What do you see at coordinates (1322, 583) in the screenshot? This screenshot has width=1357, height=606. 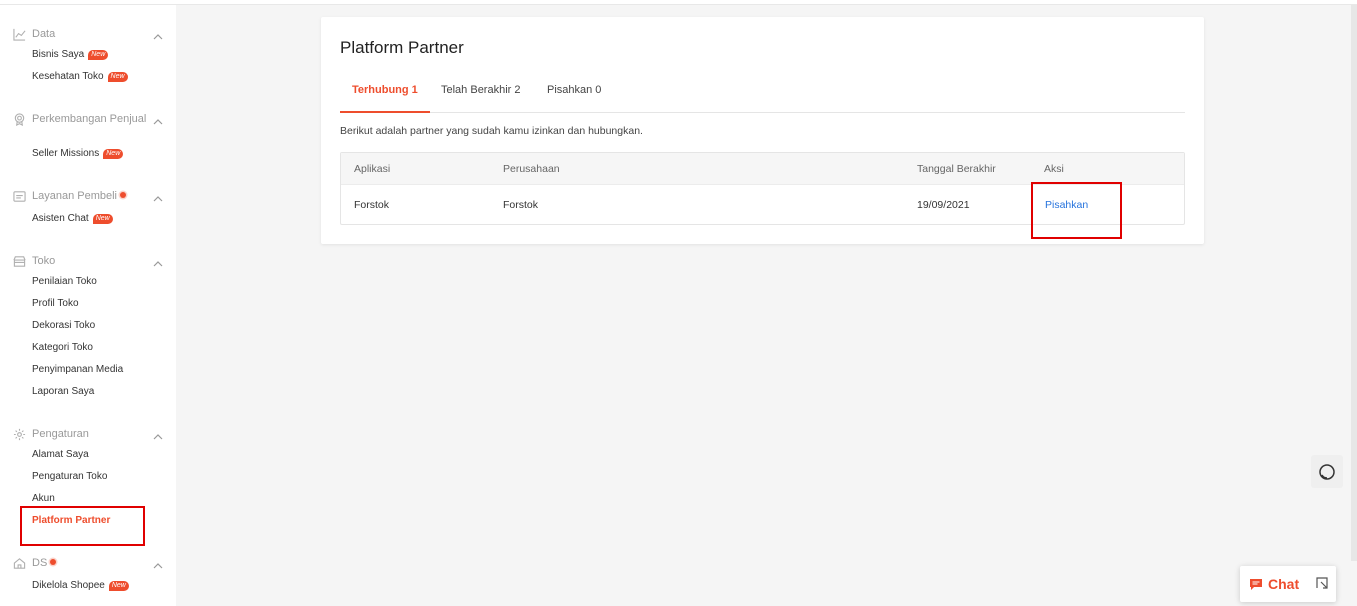 I see `expand-icon` at bounding box center [1322, 583].